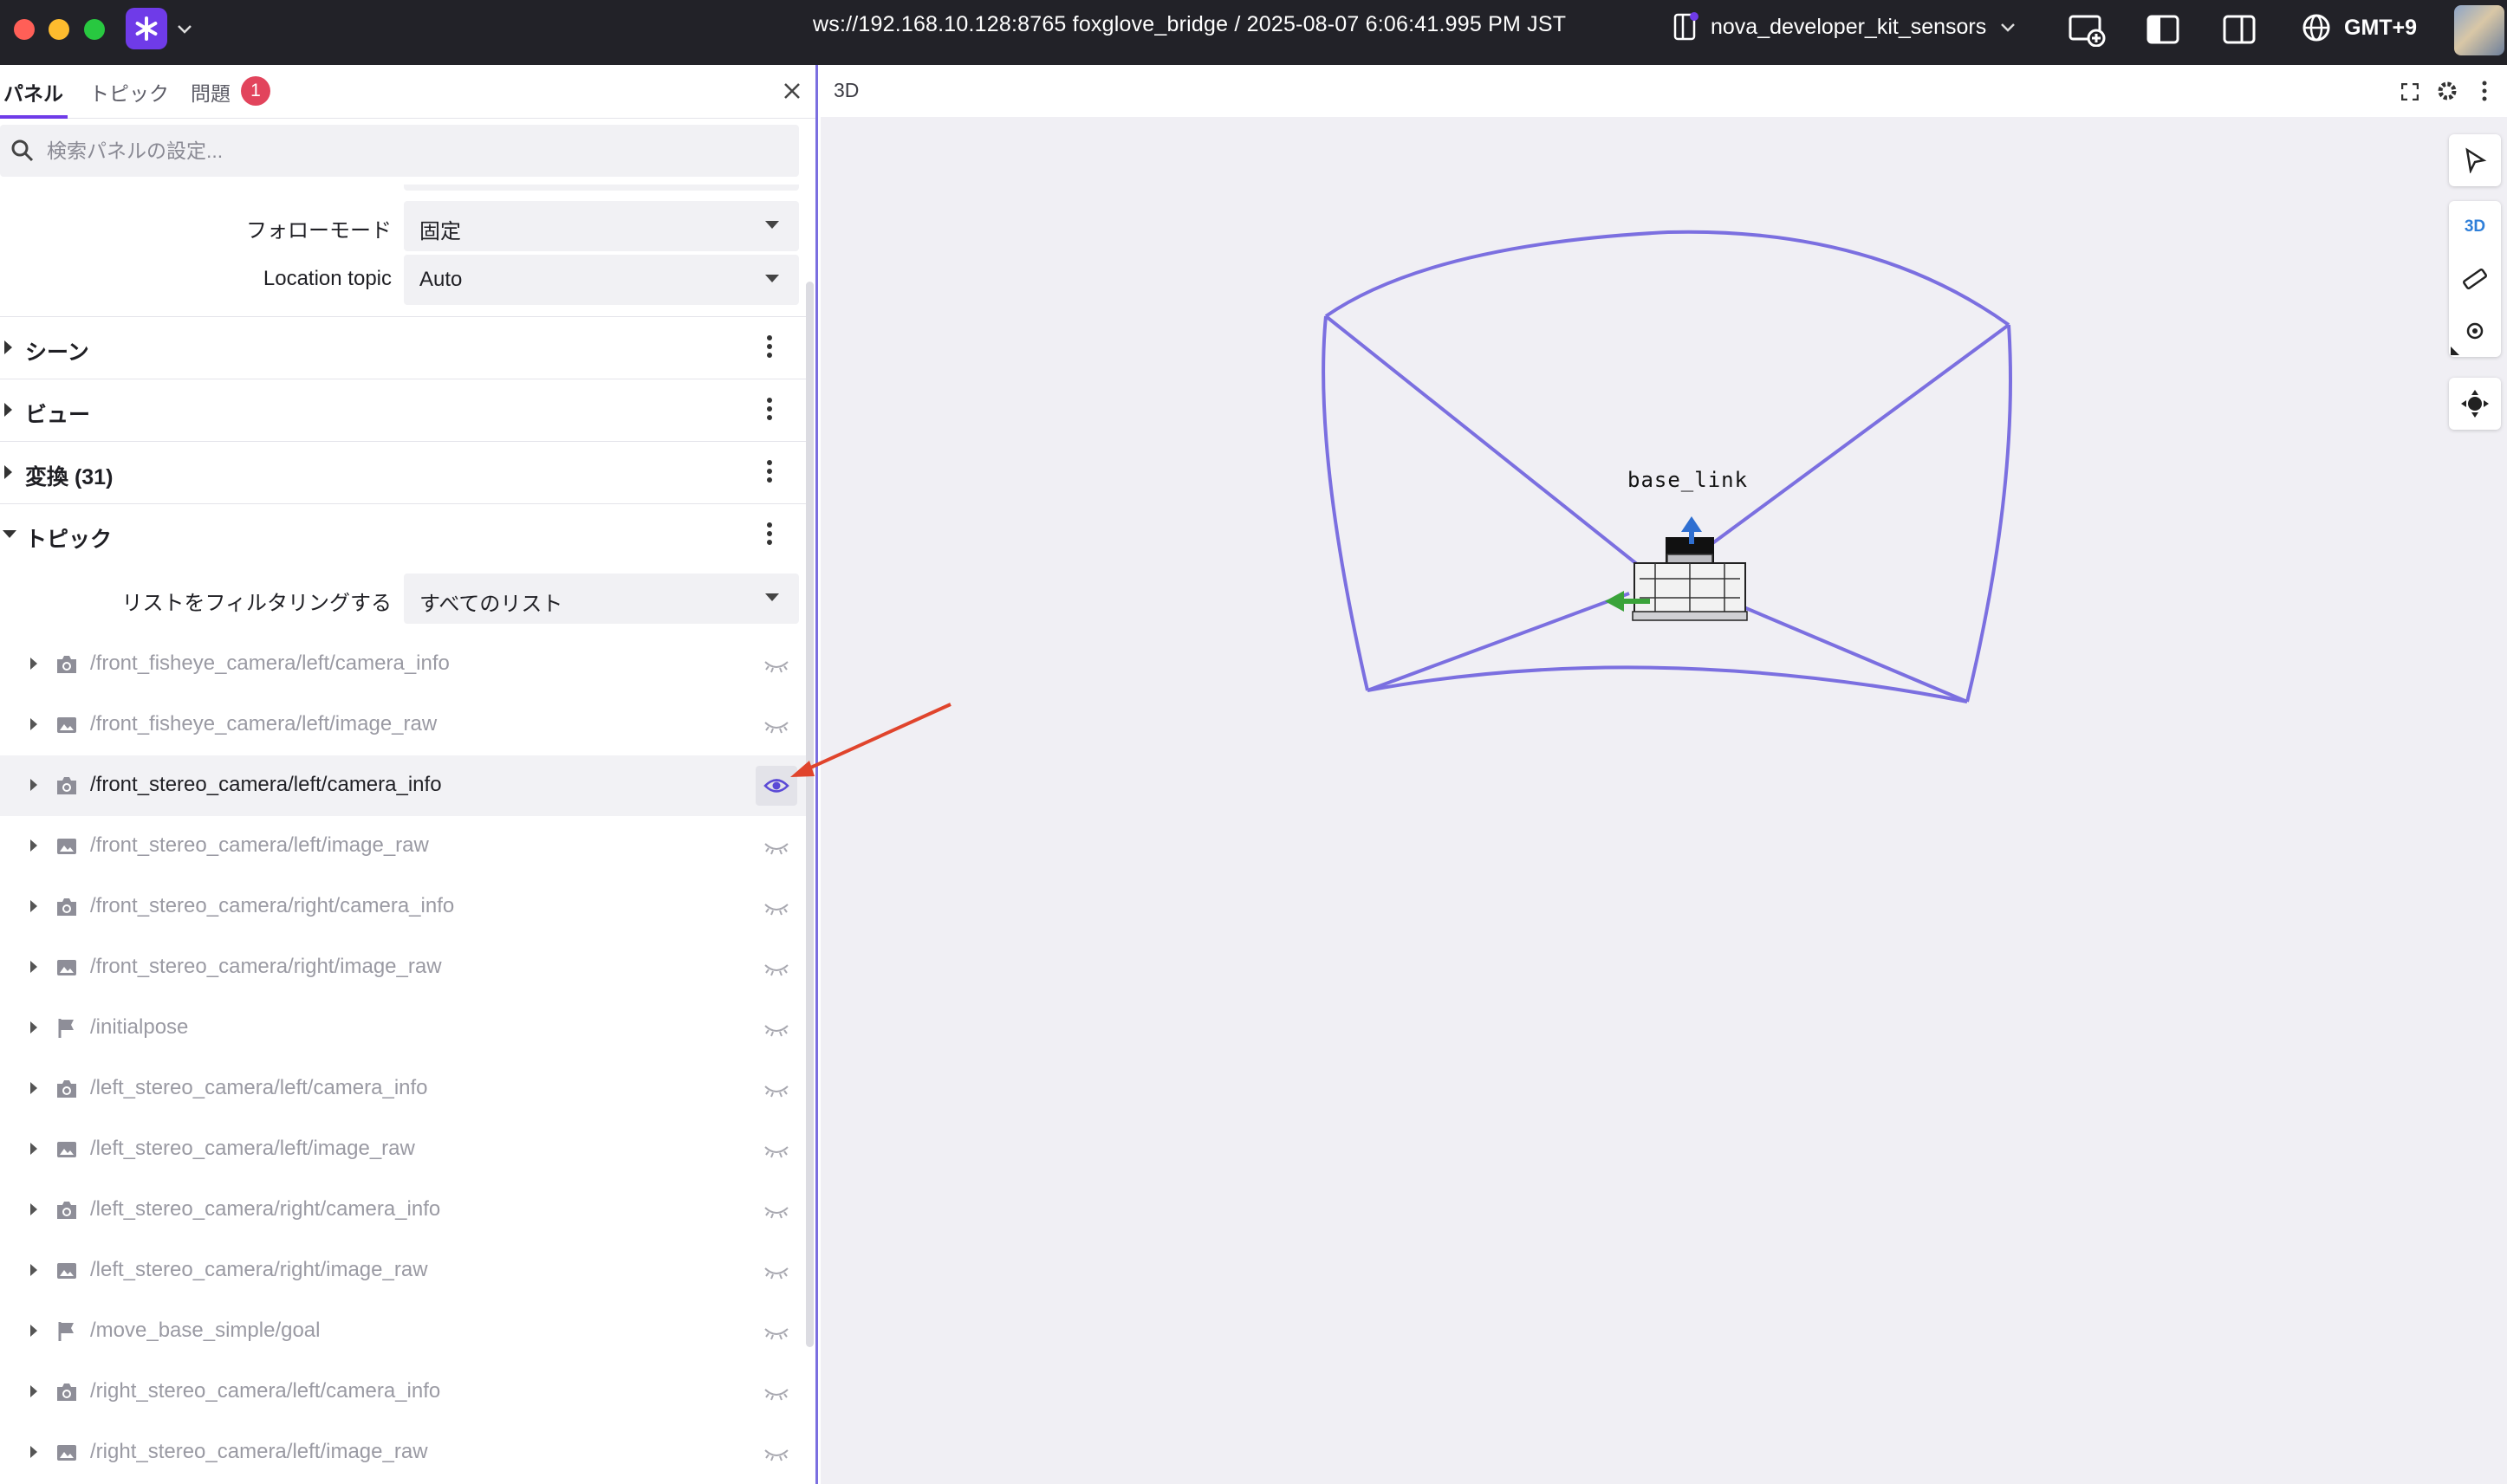 The height and width of the screenshot is (1484, 2507). What do you see at coordinates (407, 92) in the screenshot?
I see `sidebar-tabs: パネル トピック 問題 1` at bounding box center [407, 92].